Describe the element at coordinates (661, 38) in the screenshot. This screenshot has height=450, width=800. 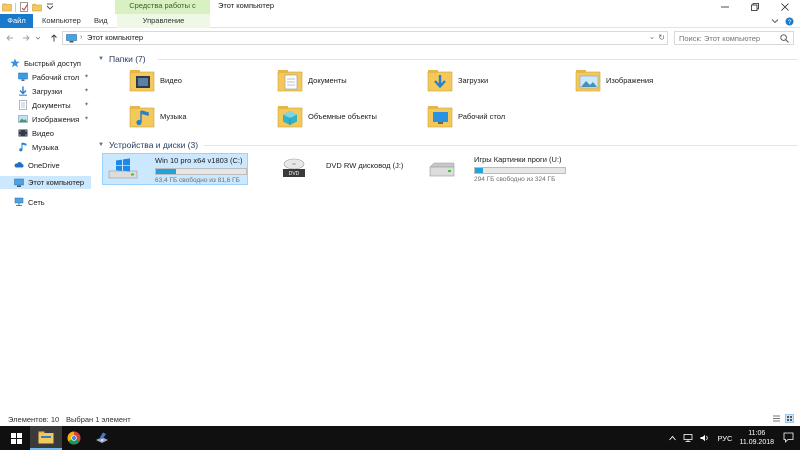
I see `refresh-button: ↻` at that location.